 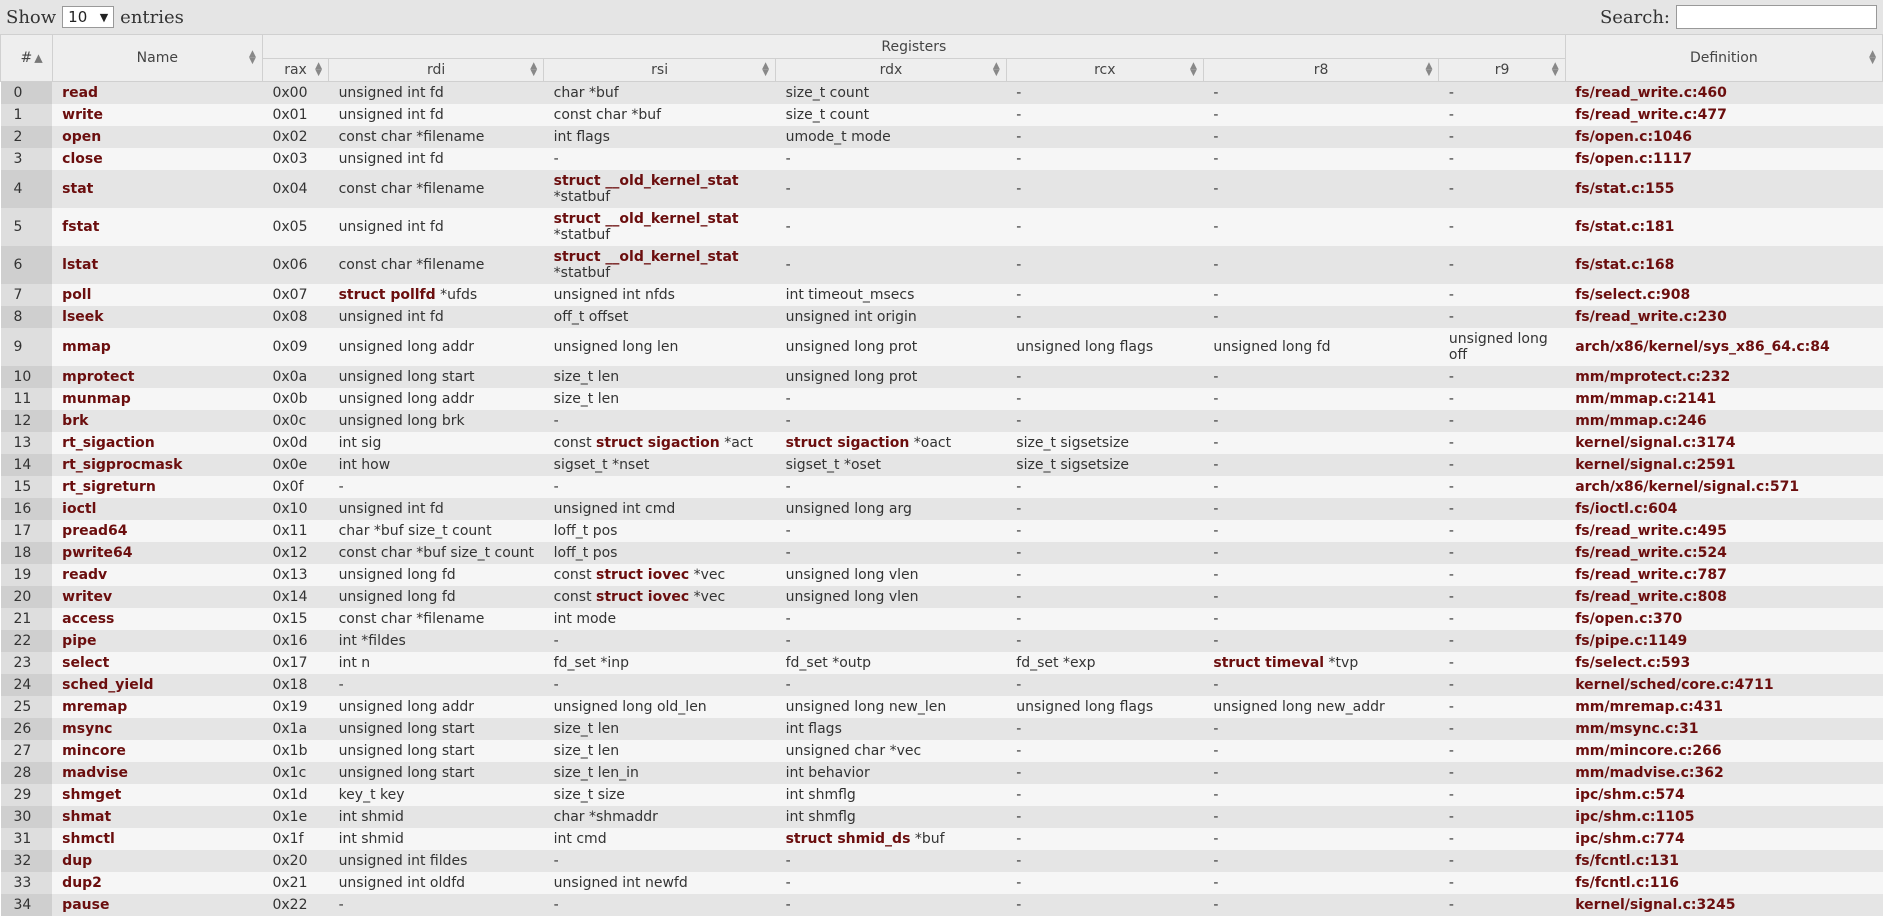 I want to click on type-link: struct timeval, so click(x=1268, y=663).